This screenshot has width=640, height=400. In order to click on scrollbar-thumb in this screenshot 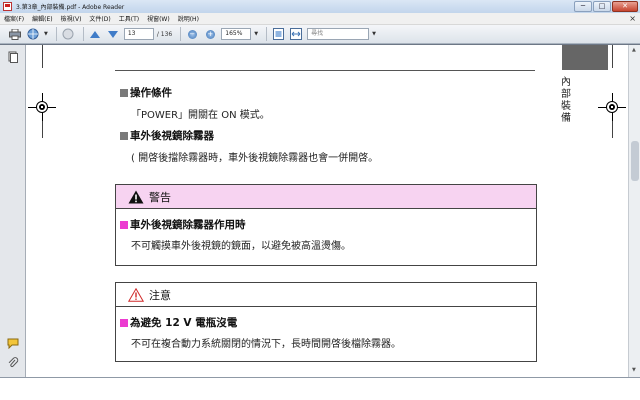, I will do `click(635, 161)`.